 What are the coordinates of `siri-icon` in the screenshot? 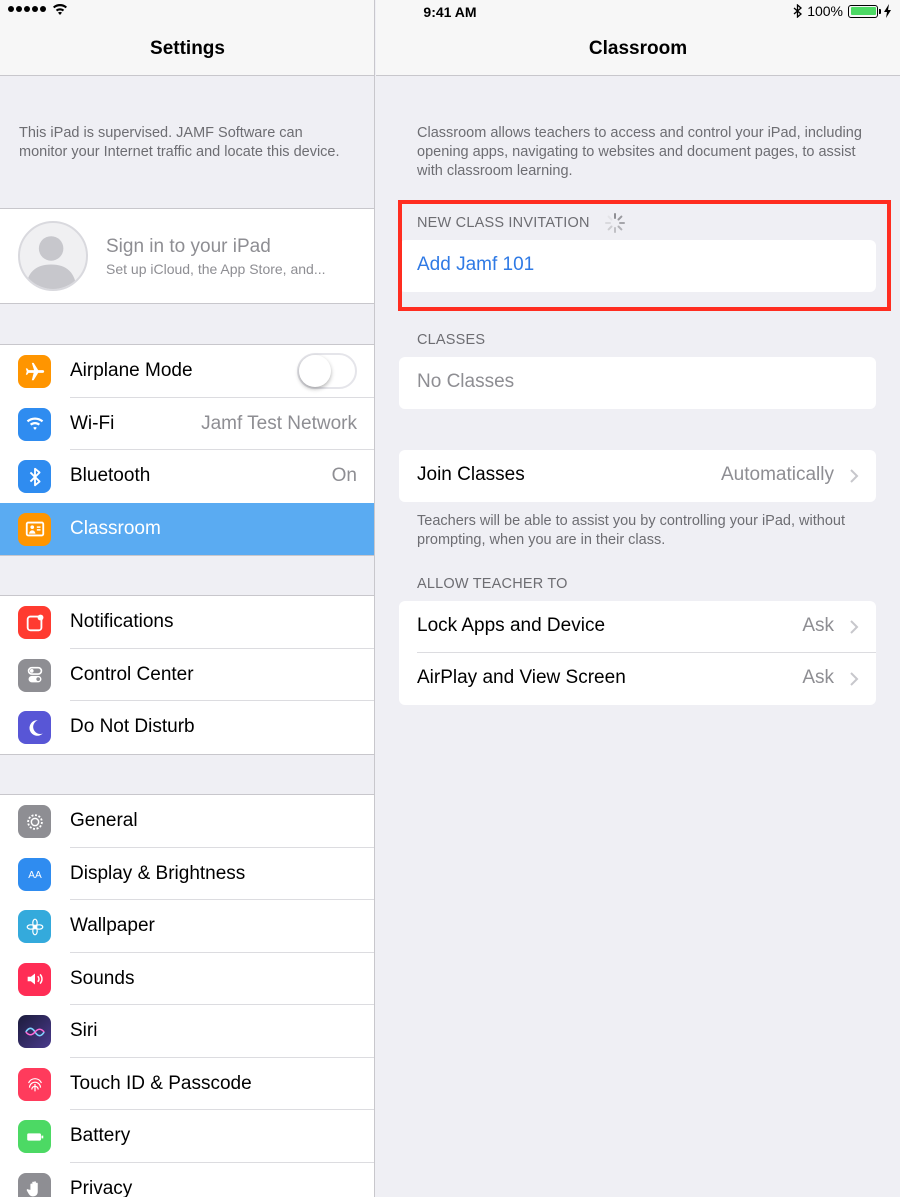 It's located at (34, 1031).